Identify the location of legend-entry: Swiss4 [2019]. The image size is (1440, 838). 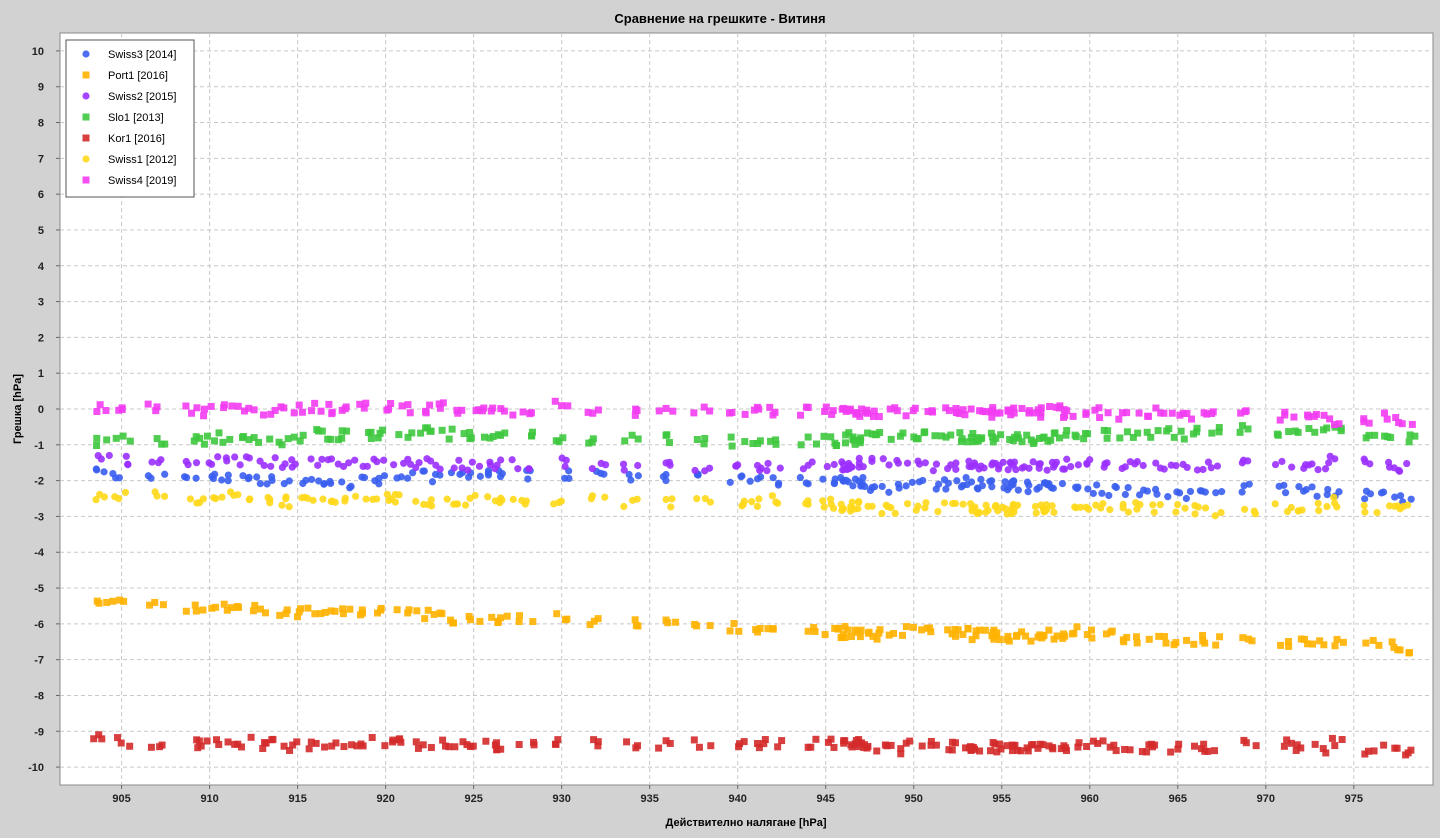
(142, 181).